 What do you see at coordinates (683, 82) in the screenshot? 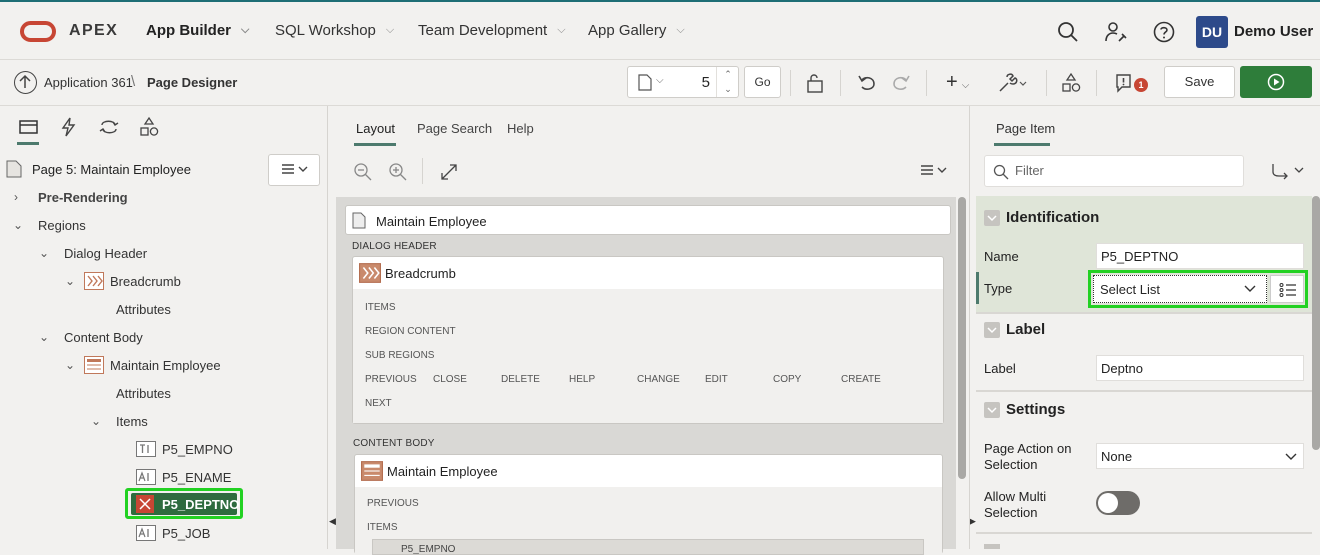
I see `page-selector: ⌵ 5 ⌃ ⌄` at bounding box center [683, 82].